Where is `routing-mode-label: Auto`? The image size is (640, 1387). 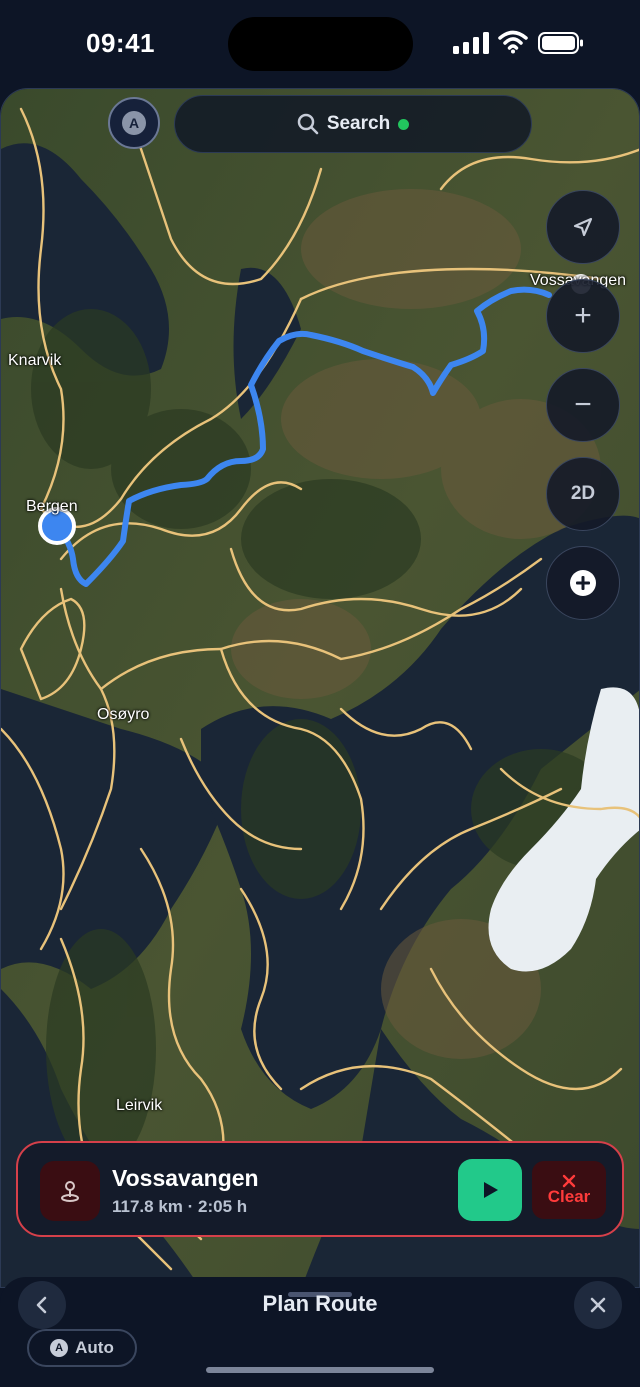
routing-mode-label: Auto is located at coordinates (94, 1347).